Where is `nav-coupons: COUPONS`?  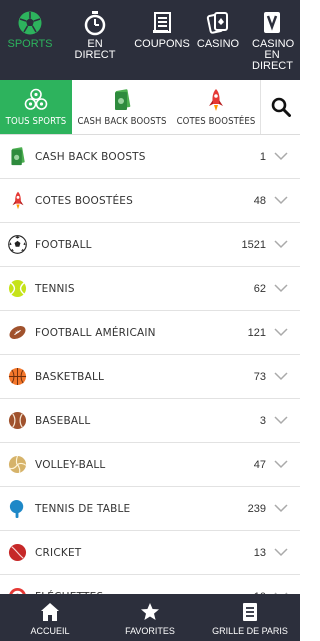
nav-coupons: COUPONS is located at coordinates (162, 40).